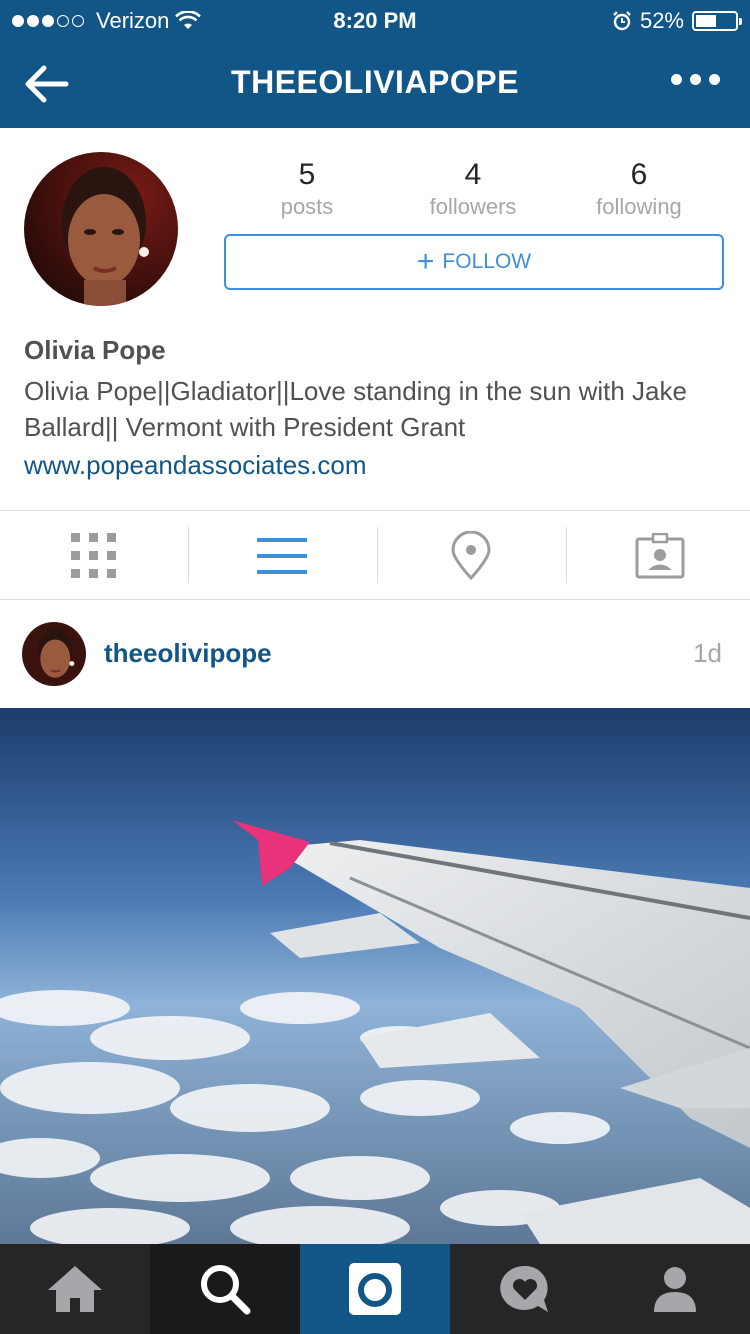  What do you see at coordinates (717, 21) in the screenshot?
I see `battery-icon` at bounding box center [717, 21].